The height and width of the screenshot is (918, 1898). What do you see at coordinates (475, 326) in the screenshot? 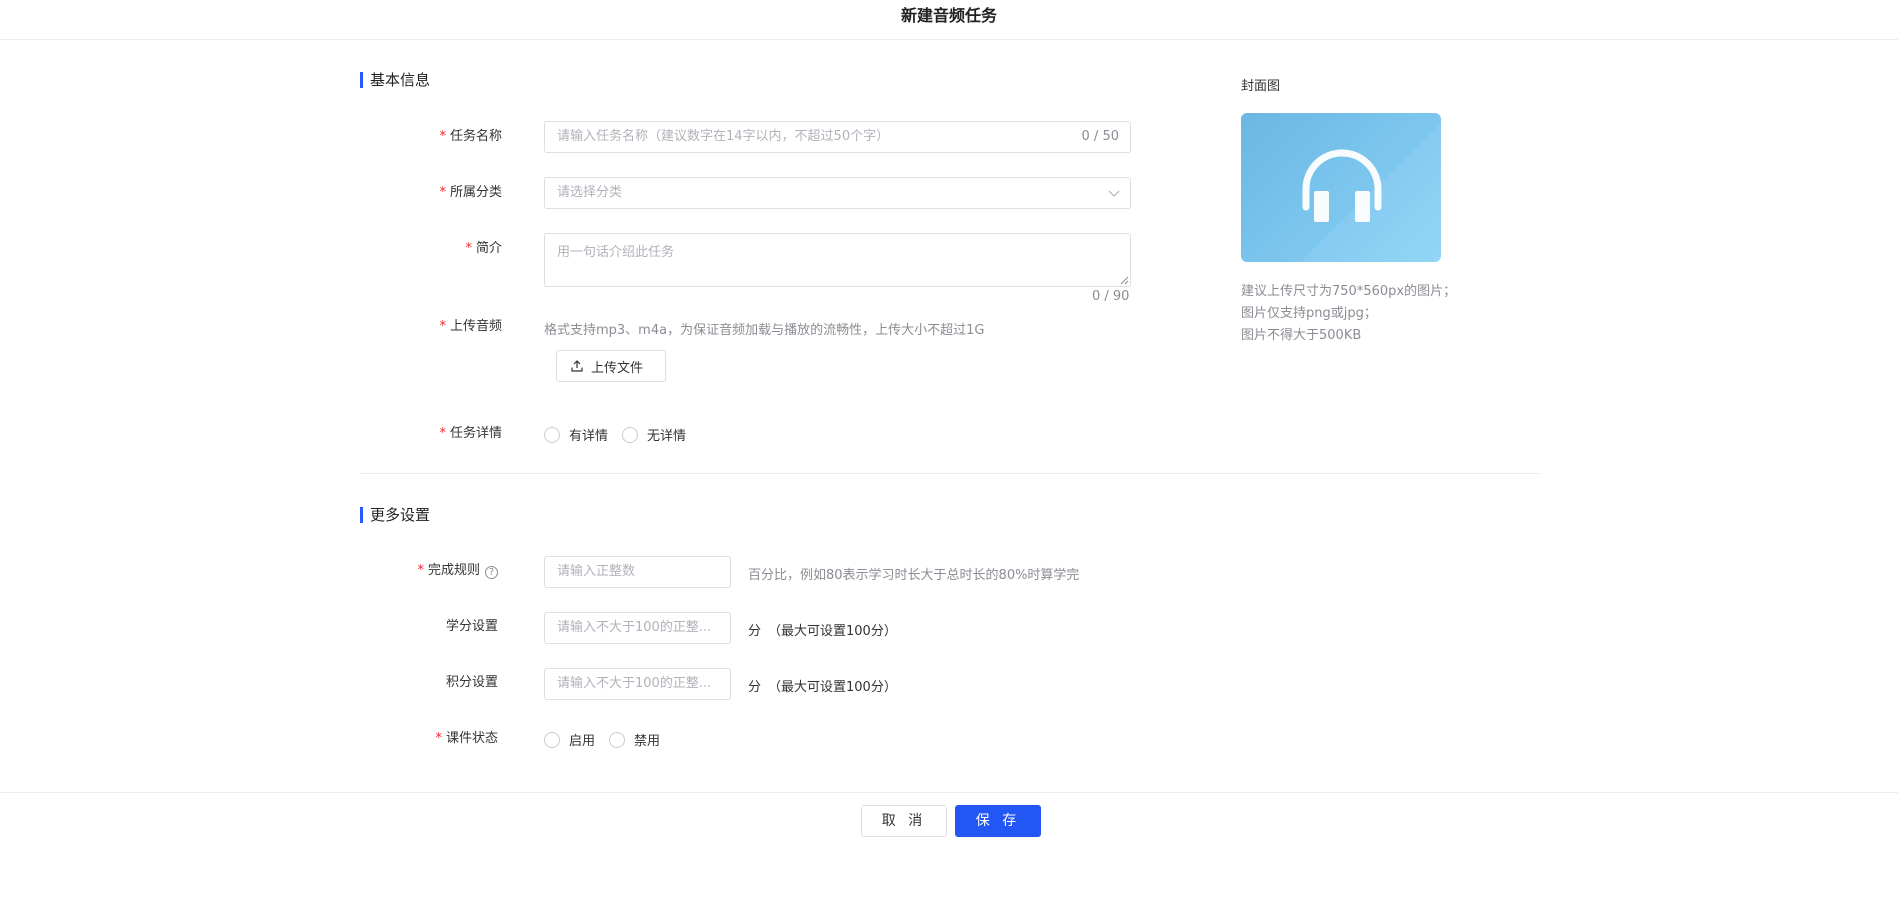
I see `audio-label-text: 上传音频` at bounding box center [475, 326].